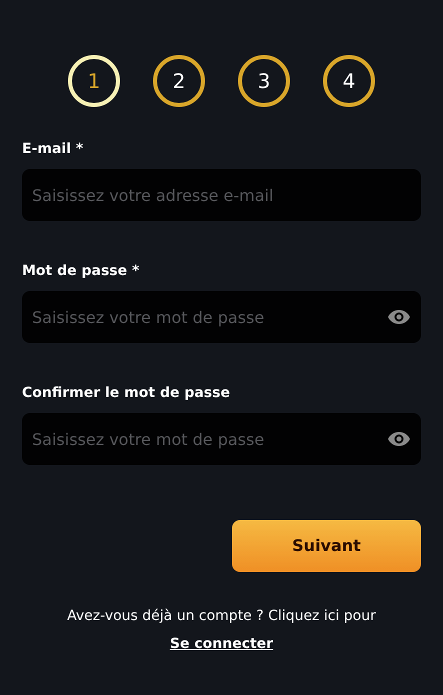 This screenshot has width=443, height=695. I want to click on login-link: Se connecter, so click(222, 644).